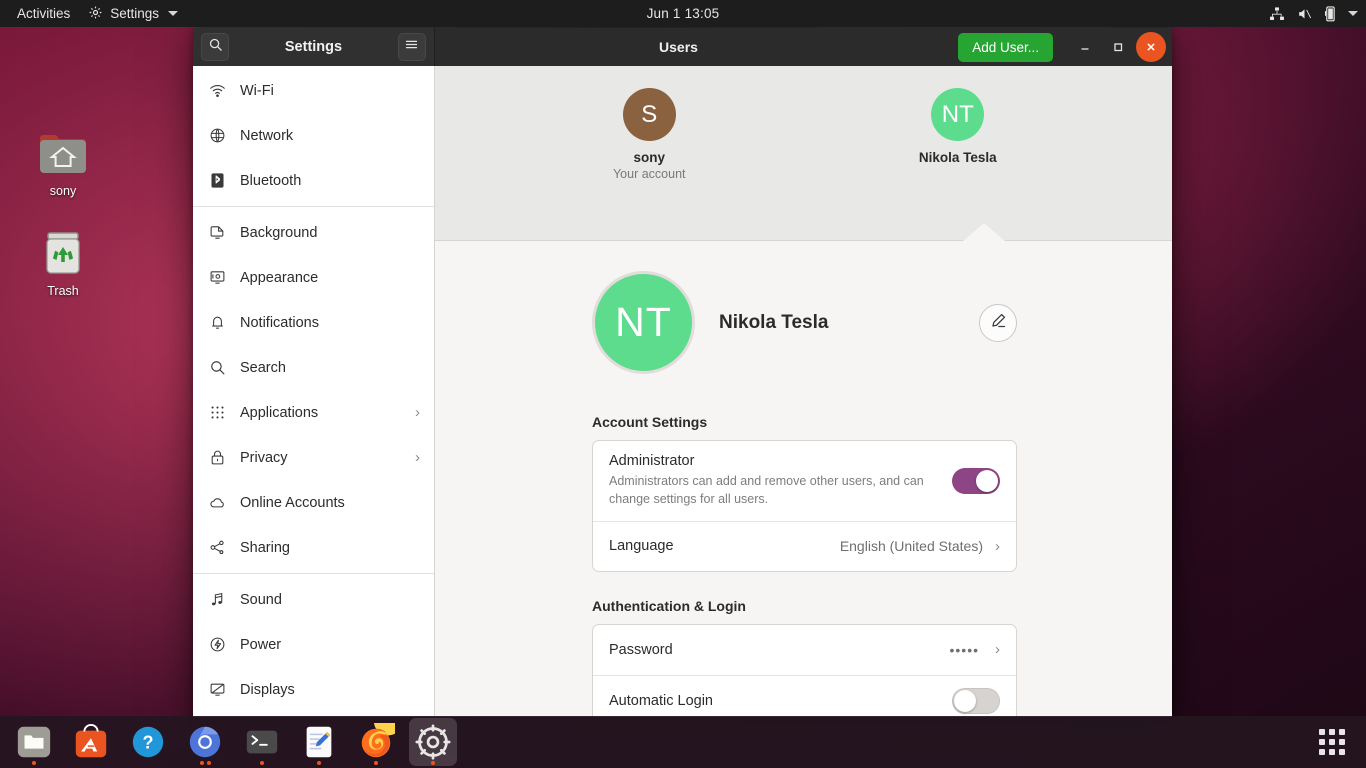 The width and height of the screenshot is (1366, 768). What do you see at coordinates (313, 412) in the screenshot?
I see `sidebar-item-applications: Applications ›` at bounding box center [313, 412].